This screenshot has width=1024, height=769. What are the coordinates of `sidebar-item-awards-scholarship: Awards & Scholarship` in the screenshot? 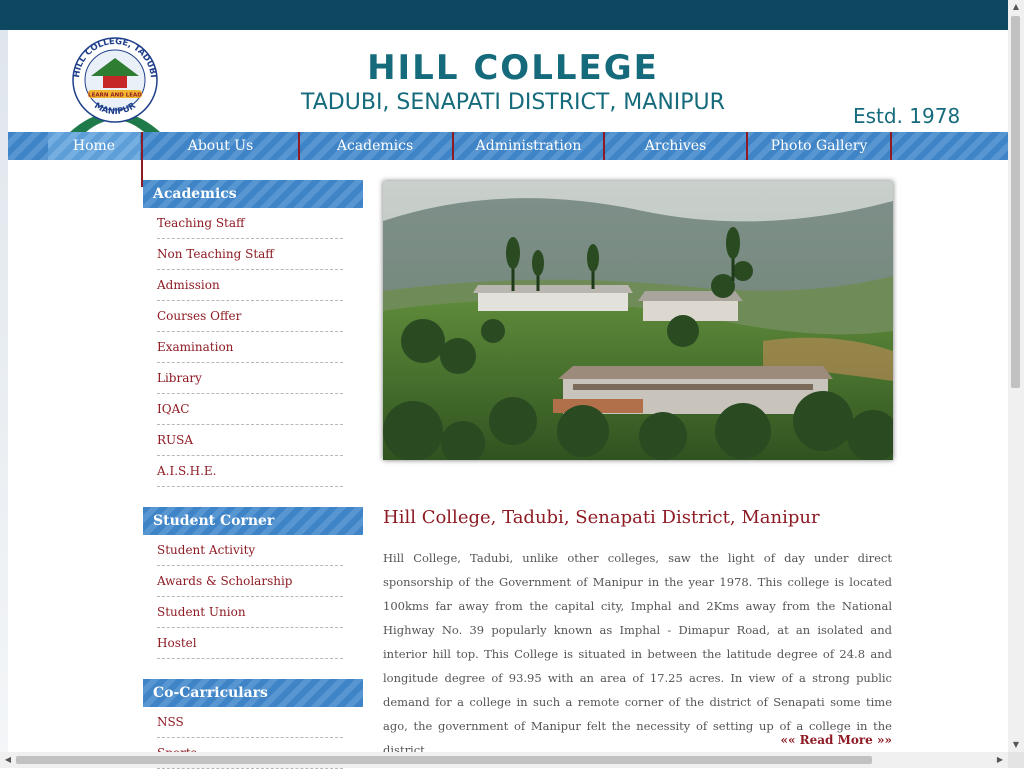 It's located at (250, 581).